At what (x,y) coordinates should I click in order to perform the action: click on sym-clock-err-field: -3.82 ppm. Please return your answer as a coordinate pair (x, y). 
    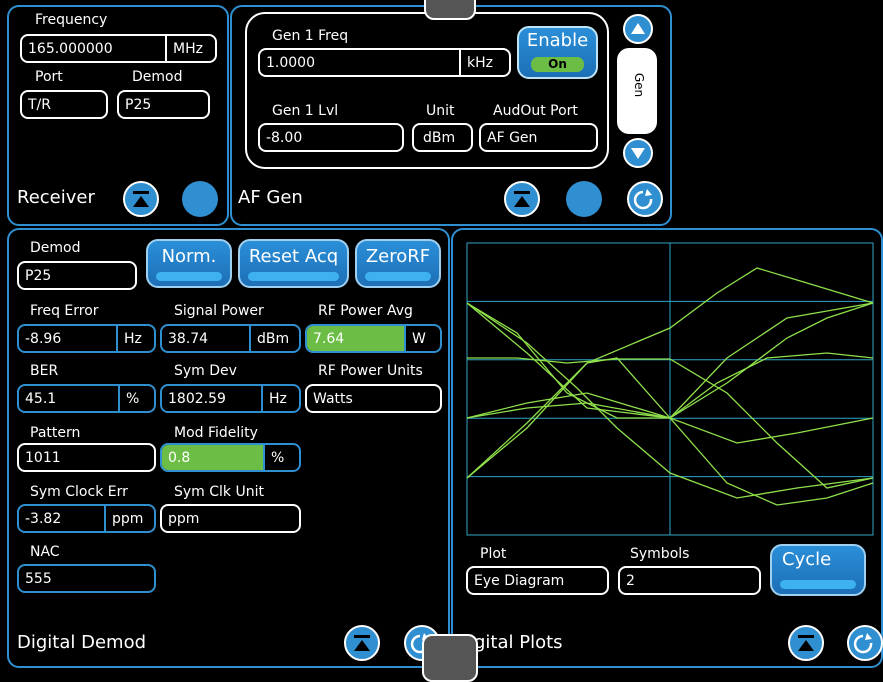
    Looking at the image, I should click on (86, 518).